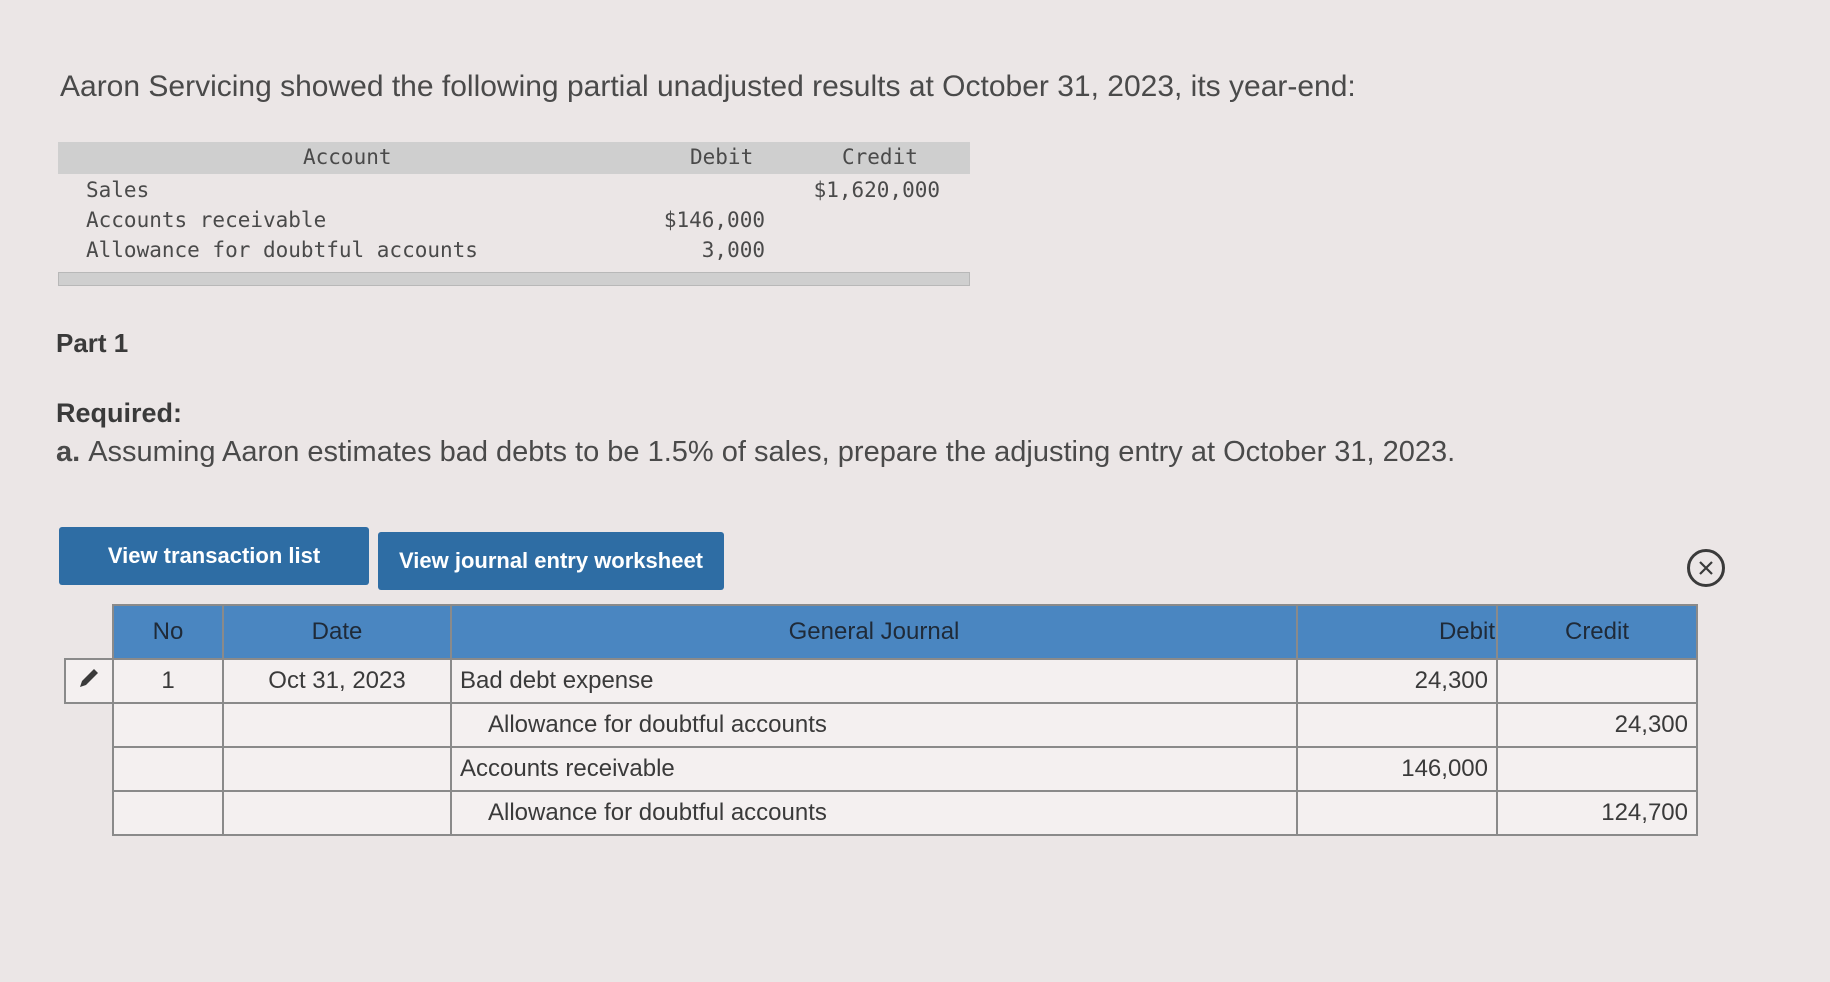  I want to click on accounts-table-footer, so click(514, 279).